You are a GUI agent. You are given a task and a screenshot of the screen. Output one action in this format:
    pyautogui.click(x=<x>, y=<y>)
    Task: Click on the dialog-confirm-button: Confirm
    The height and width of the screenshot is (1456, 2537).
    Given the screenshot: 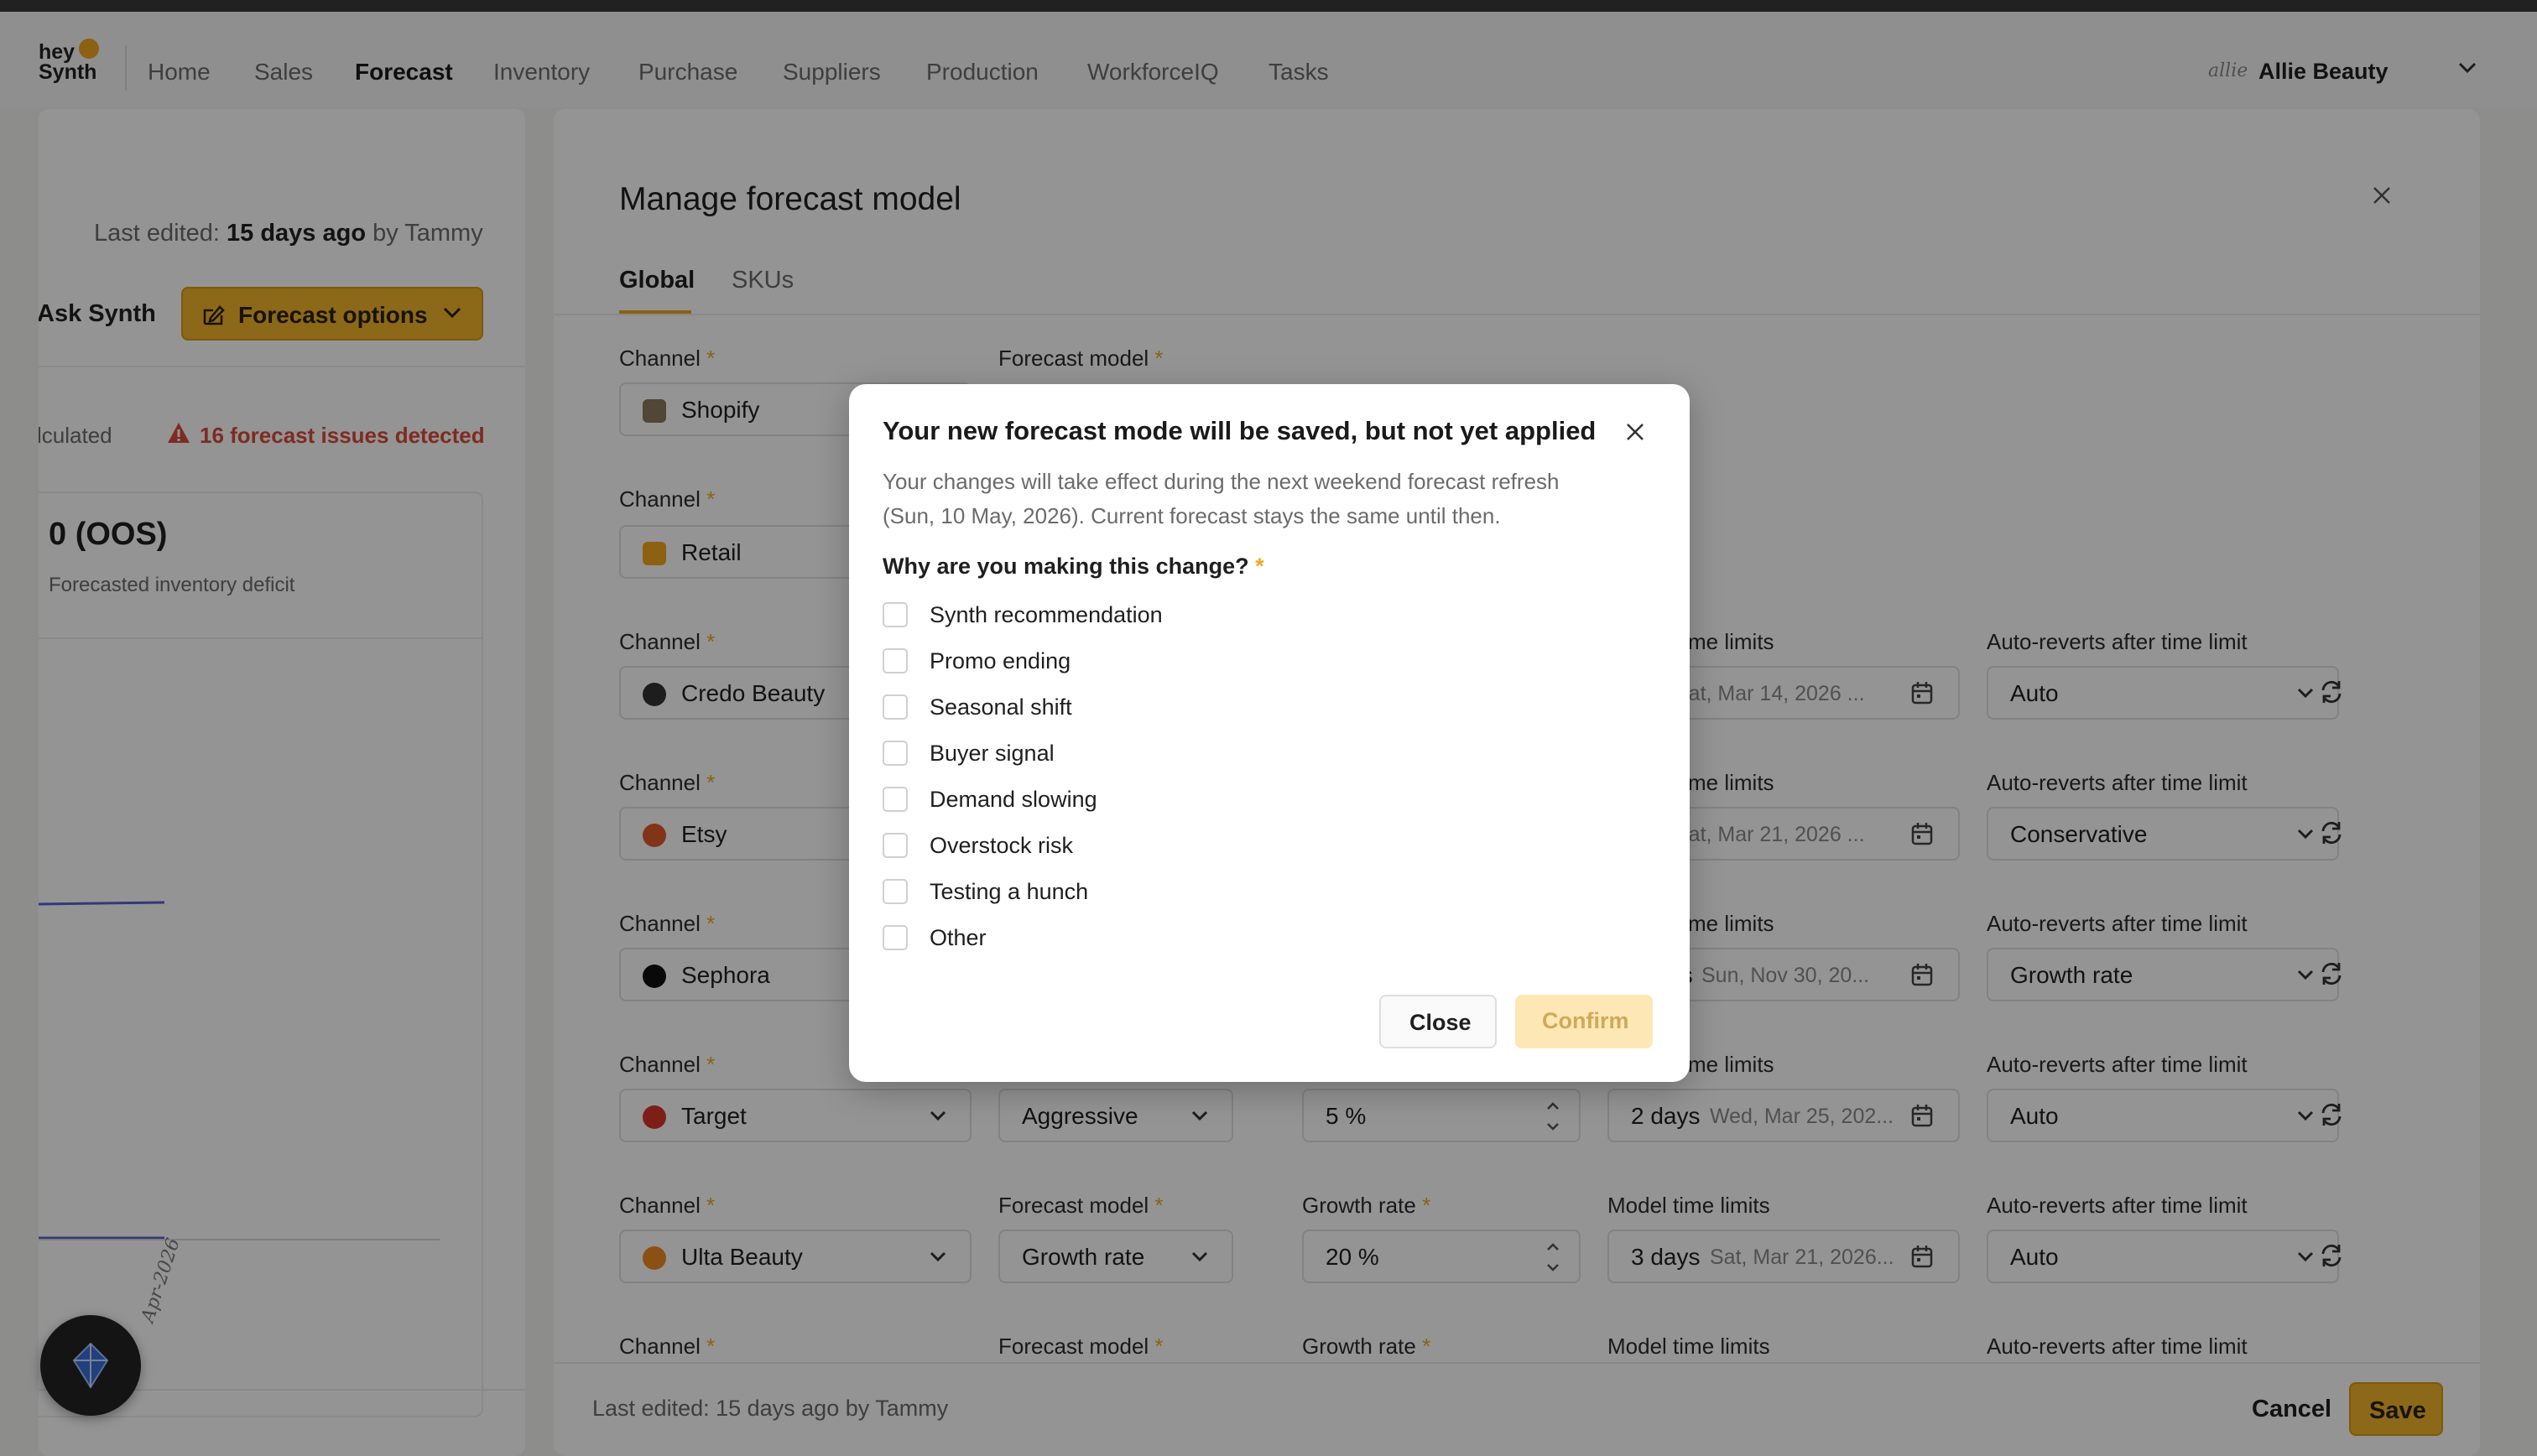 What is the action you would take?
    pyautogui.click(x=1584, y=1021)
    